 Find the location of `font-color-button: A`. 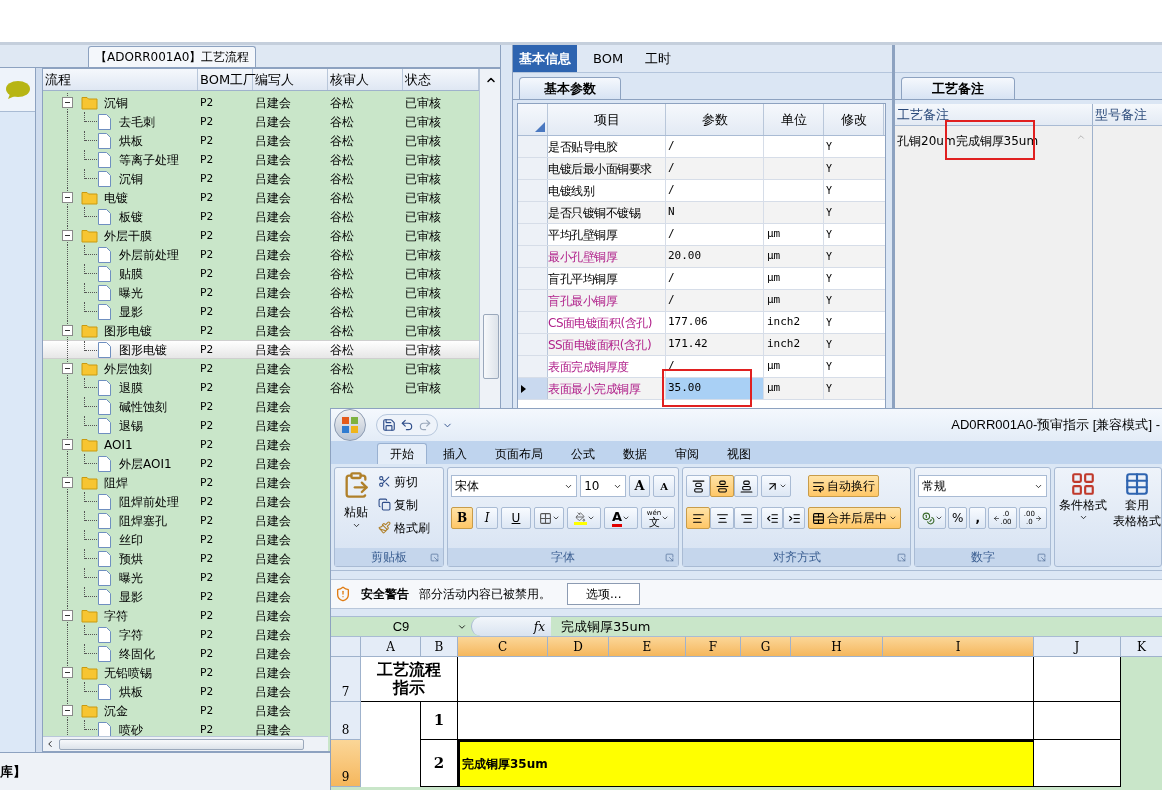

font-color-button: A is located at coordinates (621, 518).